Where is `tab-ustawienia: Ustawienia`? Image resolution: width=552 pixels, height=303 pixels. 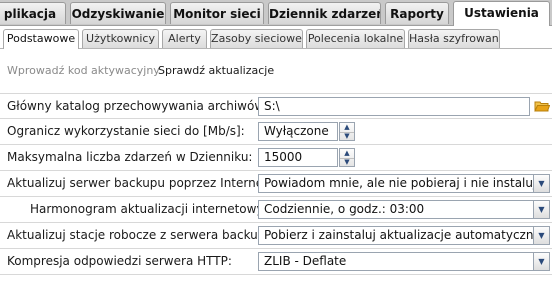 tab-ustawienia: Ustawienia is located at coordinates (501, 13).